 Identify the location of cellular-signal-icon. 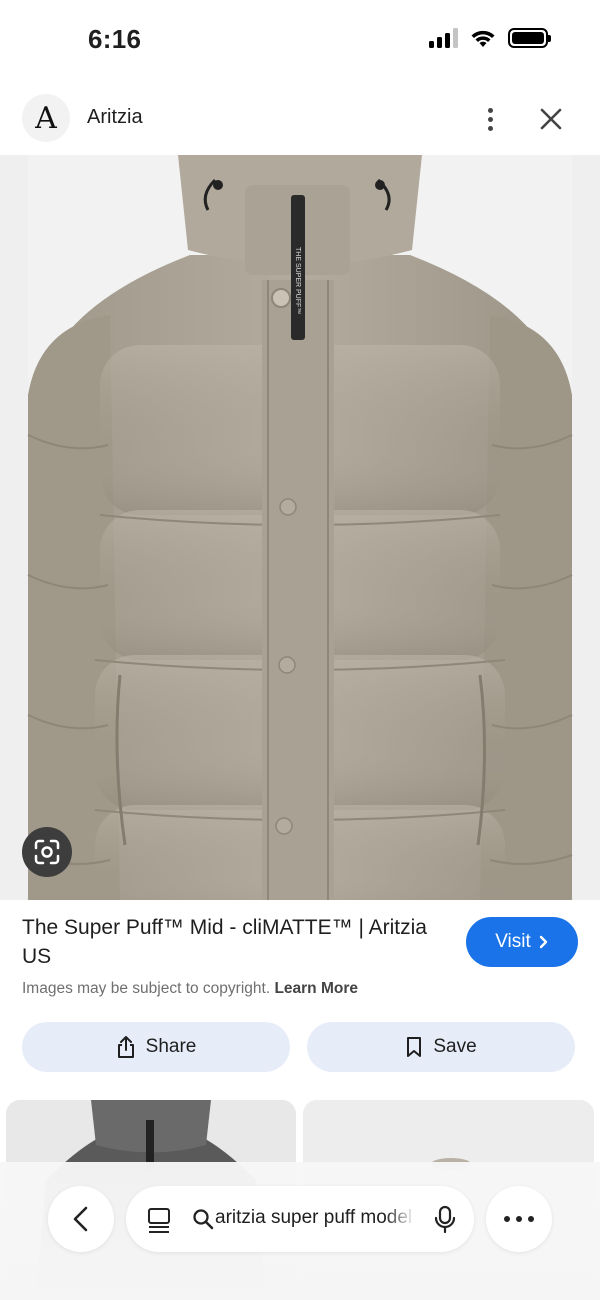
(443, 38).